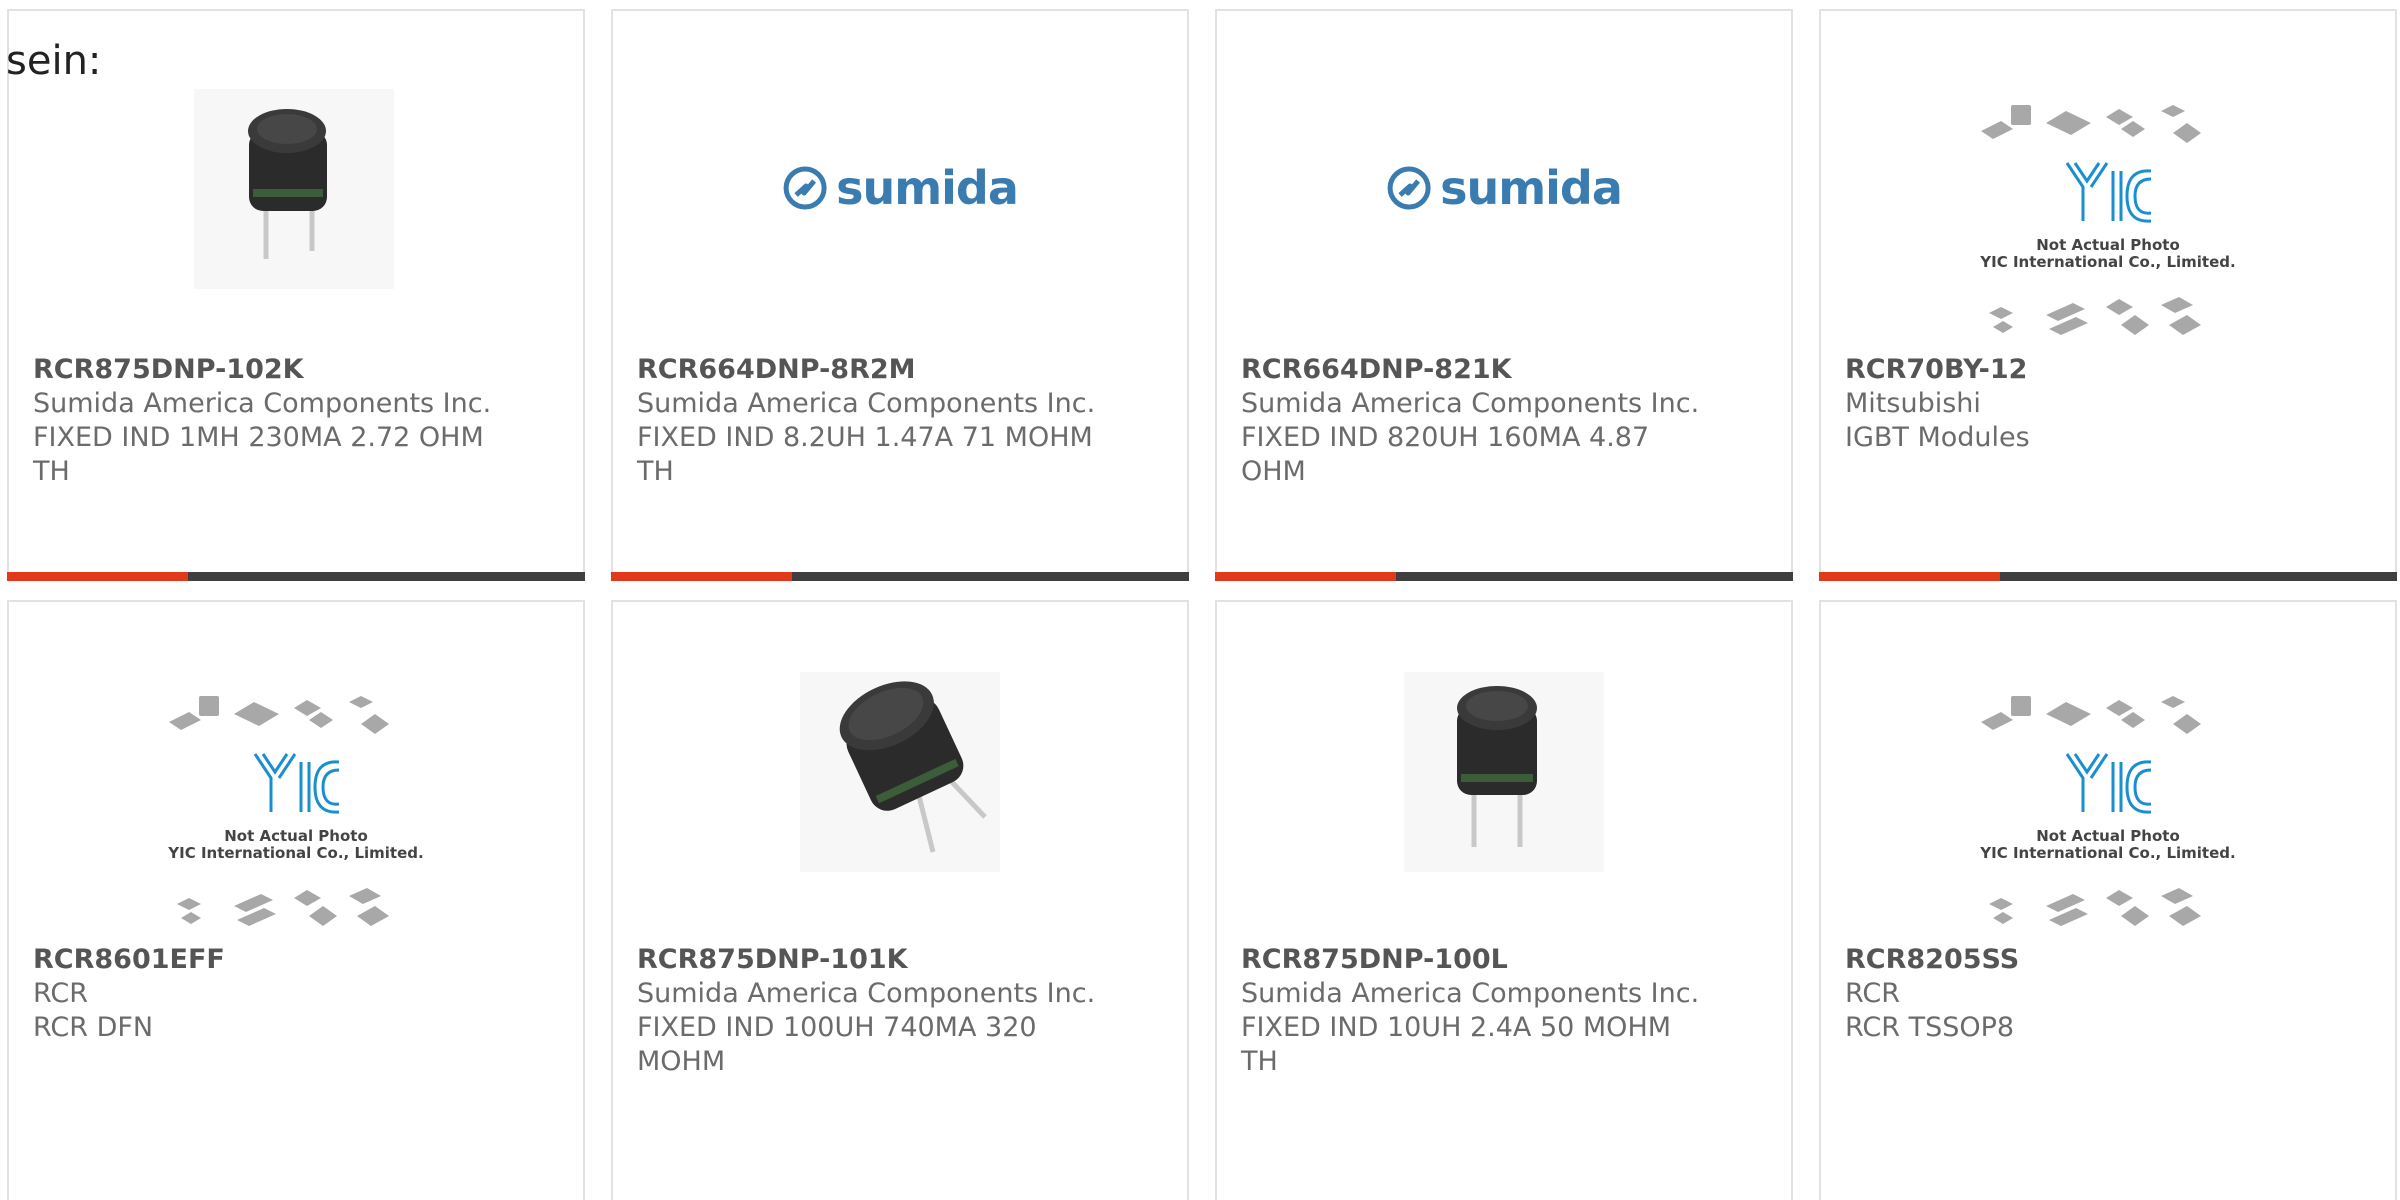 The height and width of the screenshot is (1200, 2400). I want to click on part-number: RCR8601EFF, so click(268, 960).